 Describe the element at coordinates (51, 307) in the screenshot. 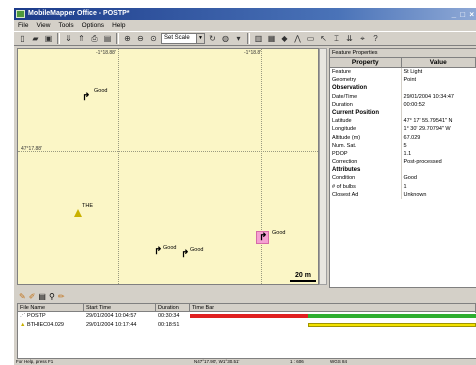

I see `col-header-file-name: File Name` at that location.